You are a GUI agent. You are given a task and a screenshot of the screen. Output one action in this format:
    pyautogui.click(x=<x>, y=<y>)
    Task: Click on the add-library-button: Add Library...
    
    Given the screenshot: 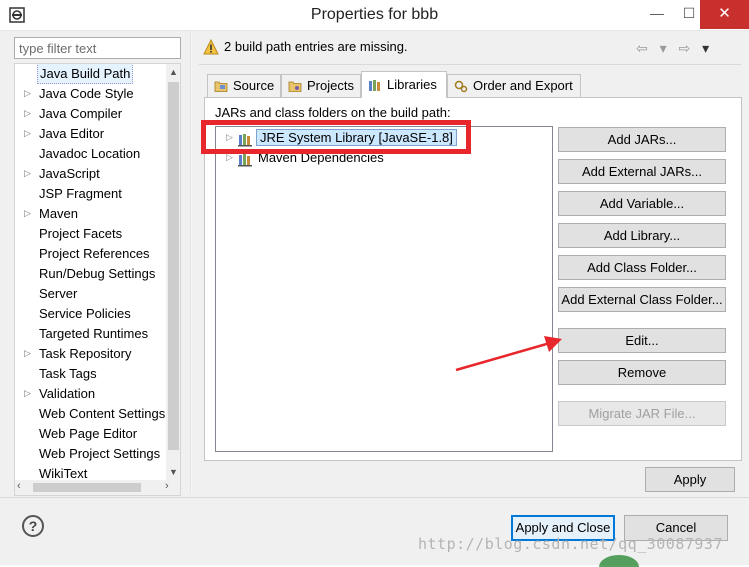 What is the action you would take?
    pyautogui.click(x=642, y=235)
    